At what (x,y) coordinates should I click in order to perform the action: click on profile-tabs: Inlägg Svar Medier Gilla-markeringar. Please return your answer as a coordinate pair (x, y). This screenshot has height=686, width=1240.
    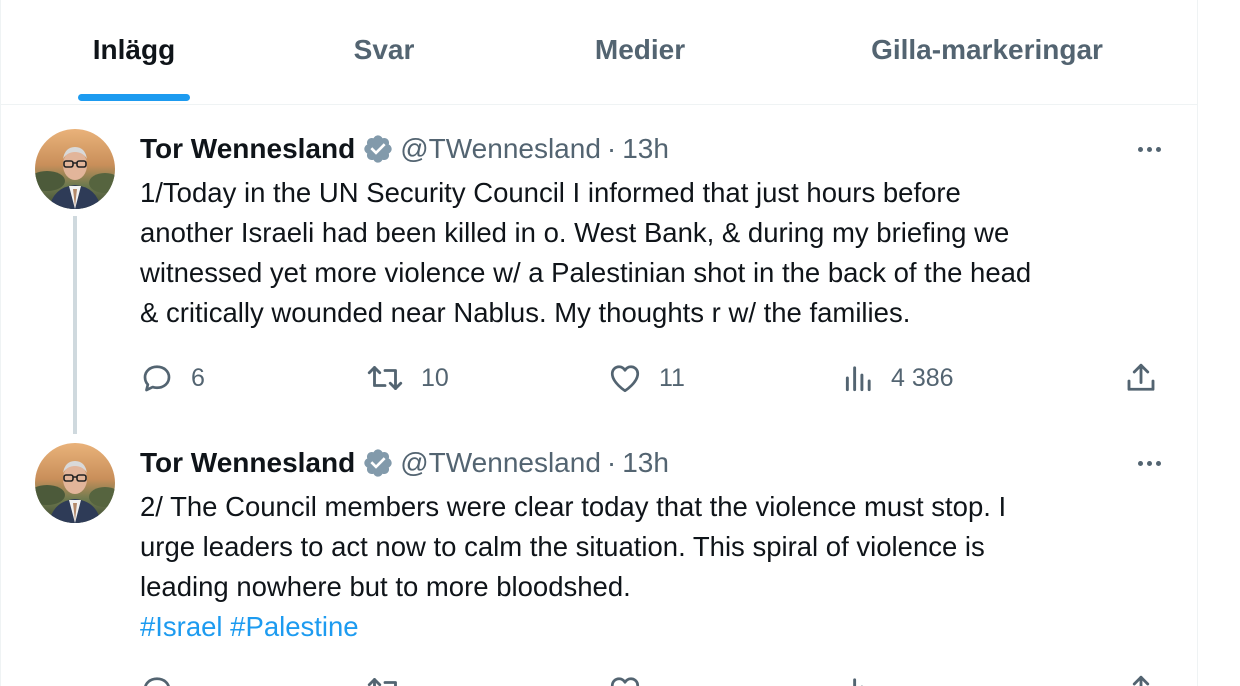
    Looking at the image, I should click on (599, 52).